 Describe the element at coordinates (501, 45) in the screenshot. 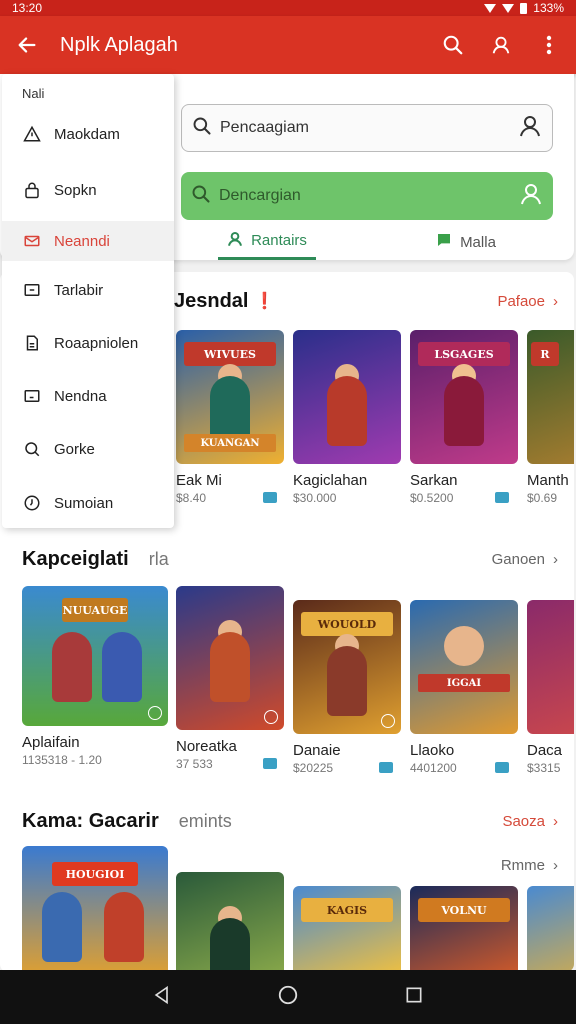

I see `account-icon` at that location.